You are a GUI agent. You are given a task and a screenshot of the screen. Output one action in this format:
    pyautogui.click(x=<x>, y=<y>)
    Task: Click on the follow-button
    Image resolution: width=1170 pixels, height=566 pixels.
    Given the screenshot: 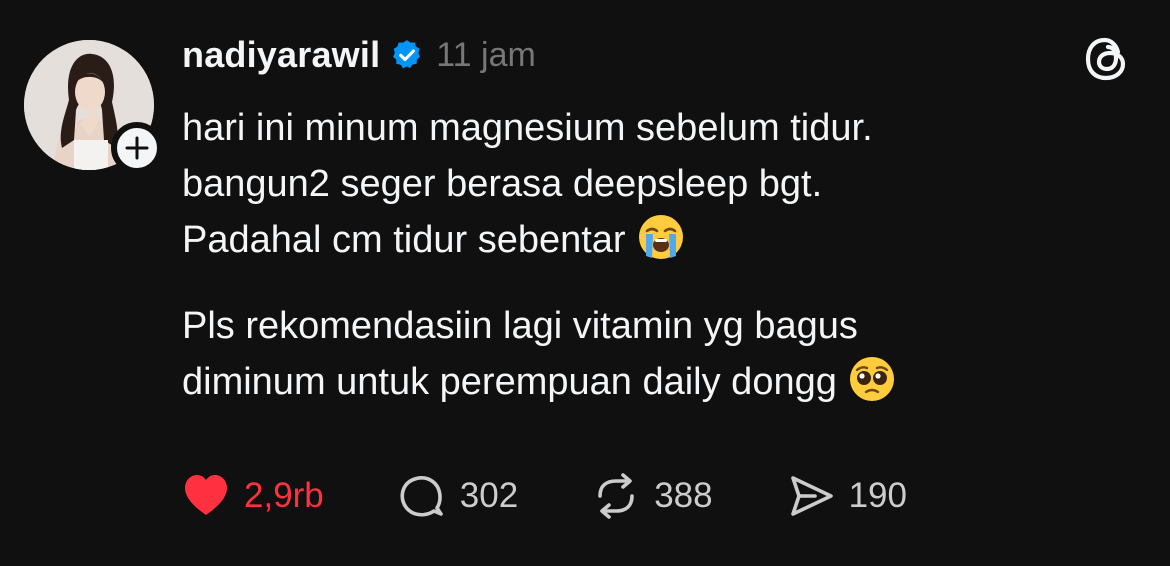 What is the action you would take?
    pyautogui.click(x=137, y=148)
    